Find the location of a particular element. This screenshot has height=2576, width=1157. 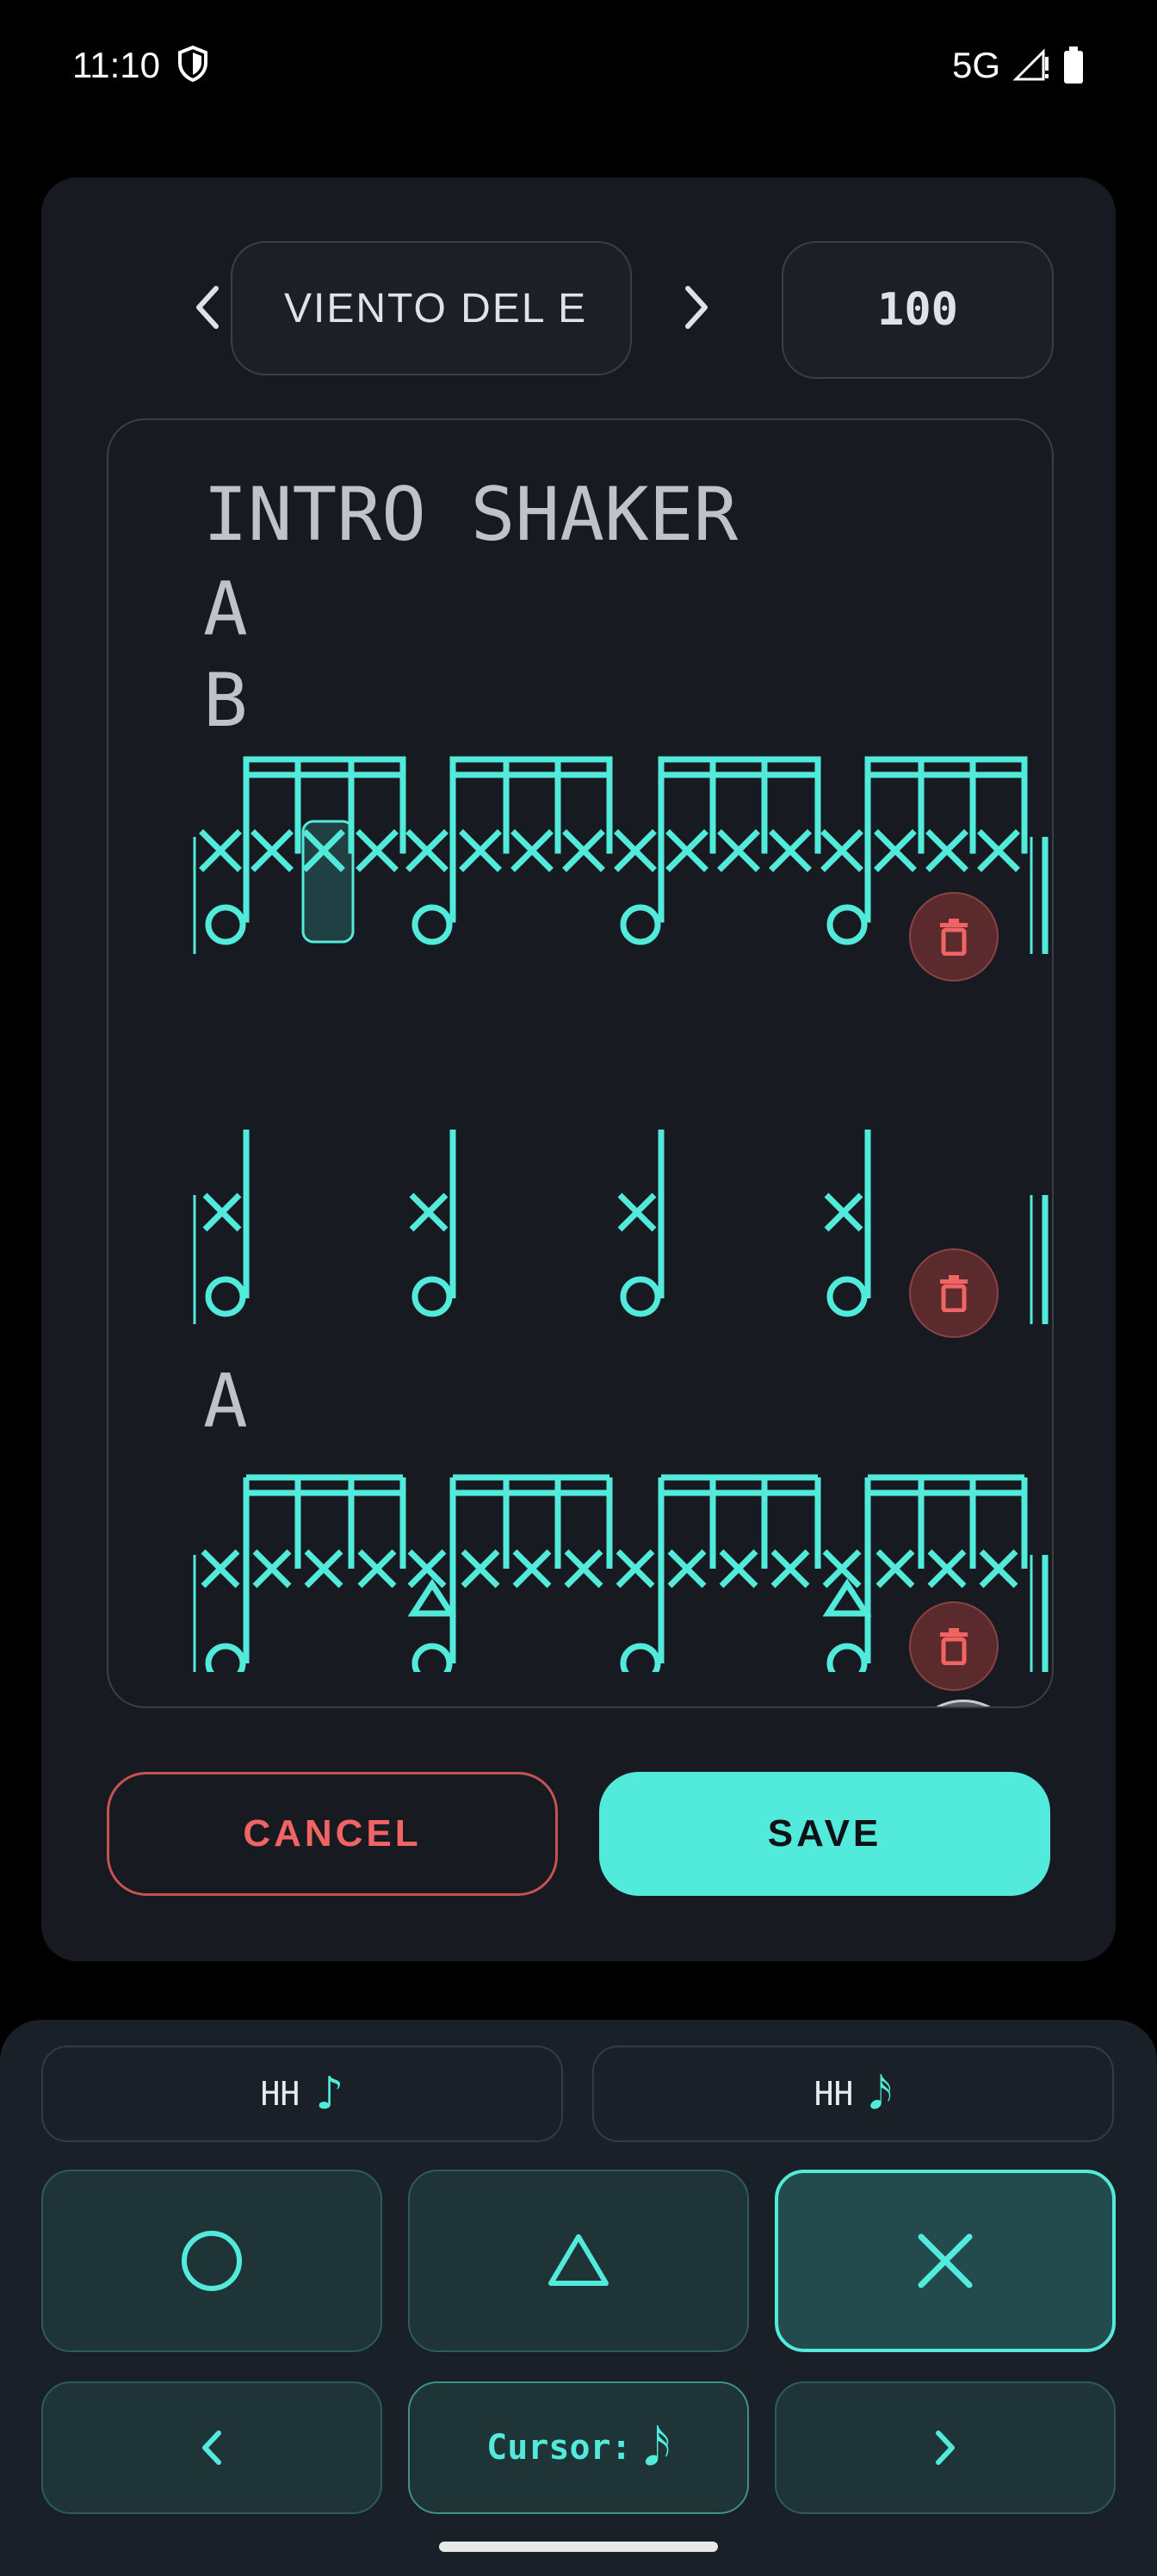

cursor-prev-button is located at coordinates (211, 2447).